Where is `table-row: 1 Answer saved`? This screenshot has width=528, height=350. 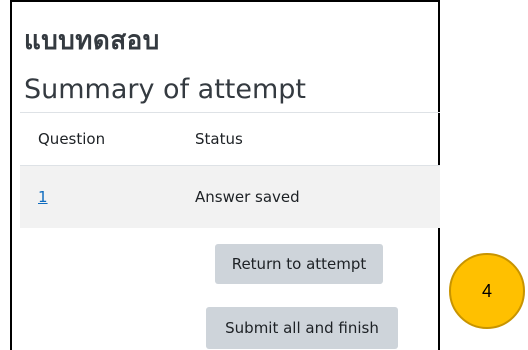 table-row: 1 Answer saved is located at coordinates (230, 197).